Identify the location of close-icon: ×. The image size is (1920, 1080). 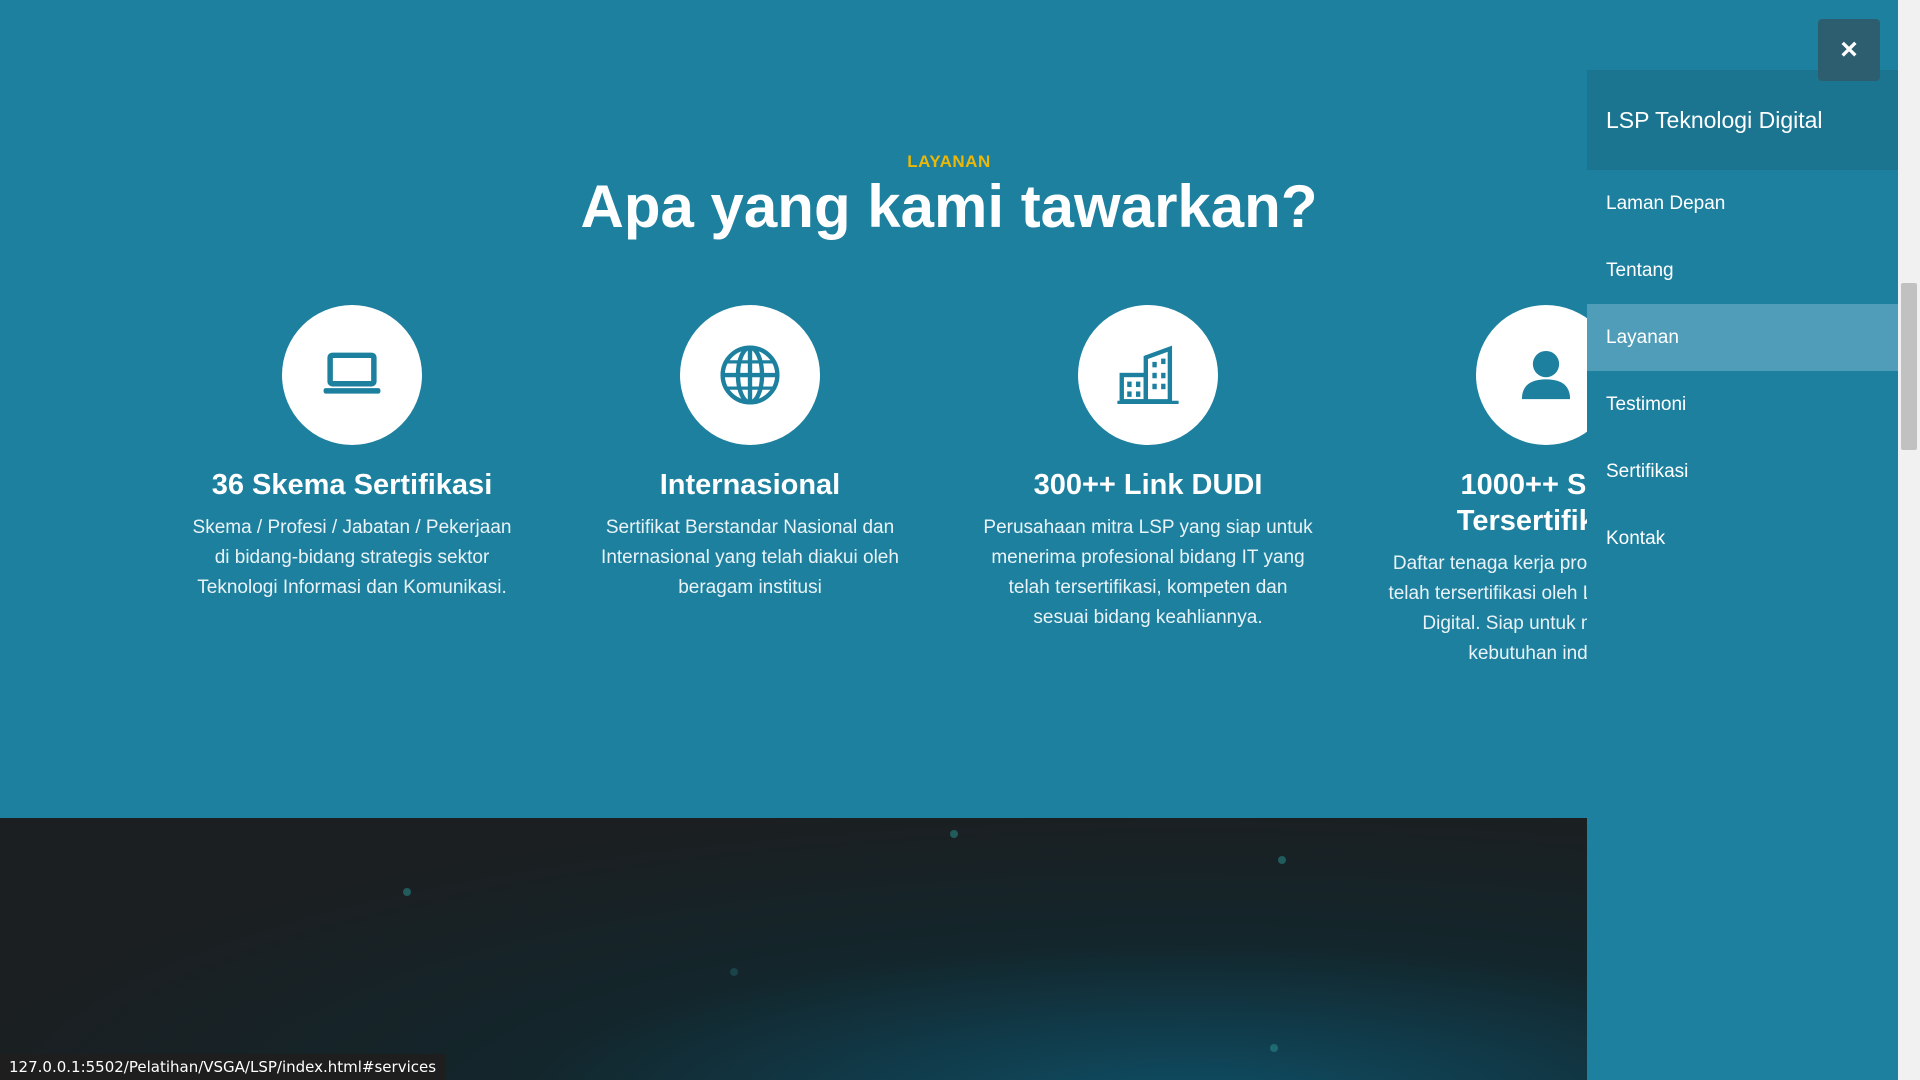
(1849, 49).